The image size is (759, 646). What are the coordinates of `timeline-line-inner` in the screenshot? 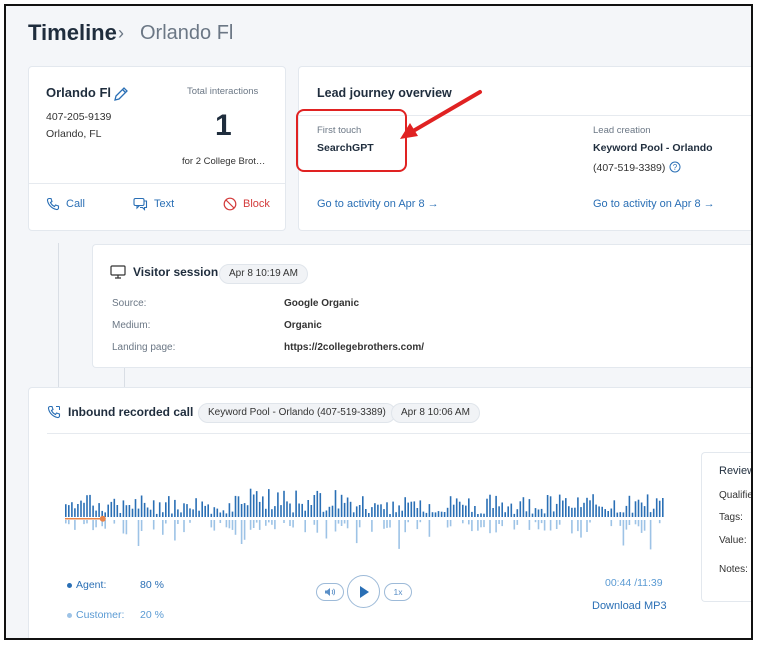 It's located at (124, 377).